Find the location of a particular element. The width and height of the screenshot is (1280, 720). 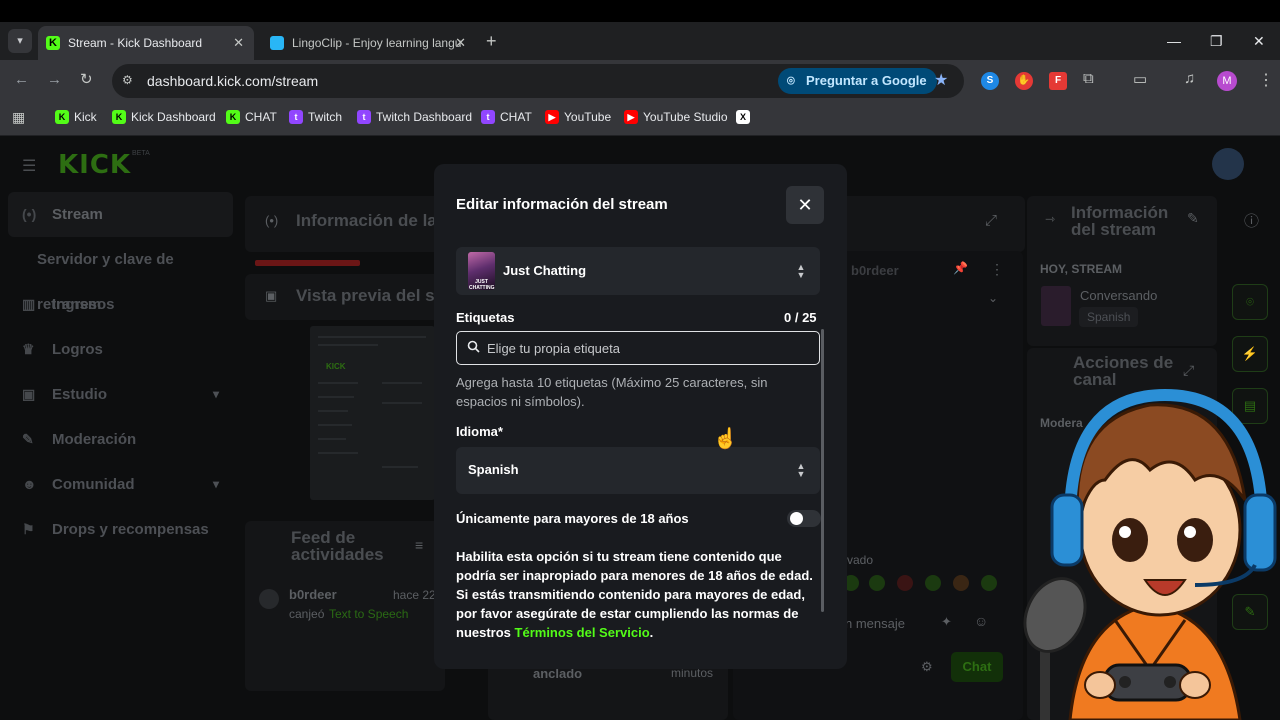

window-close-icon: ✕ is located at coordinates (1259, 41).